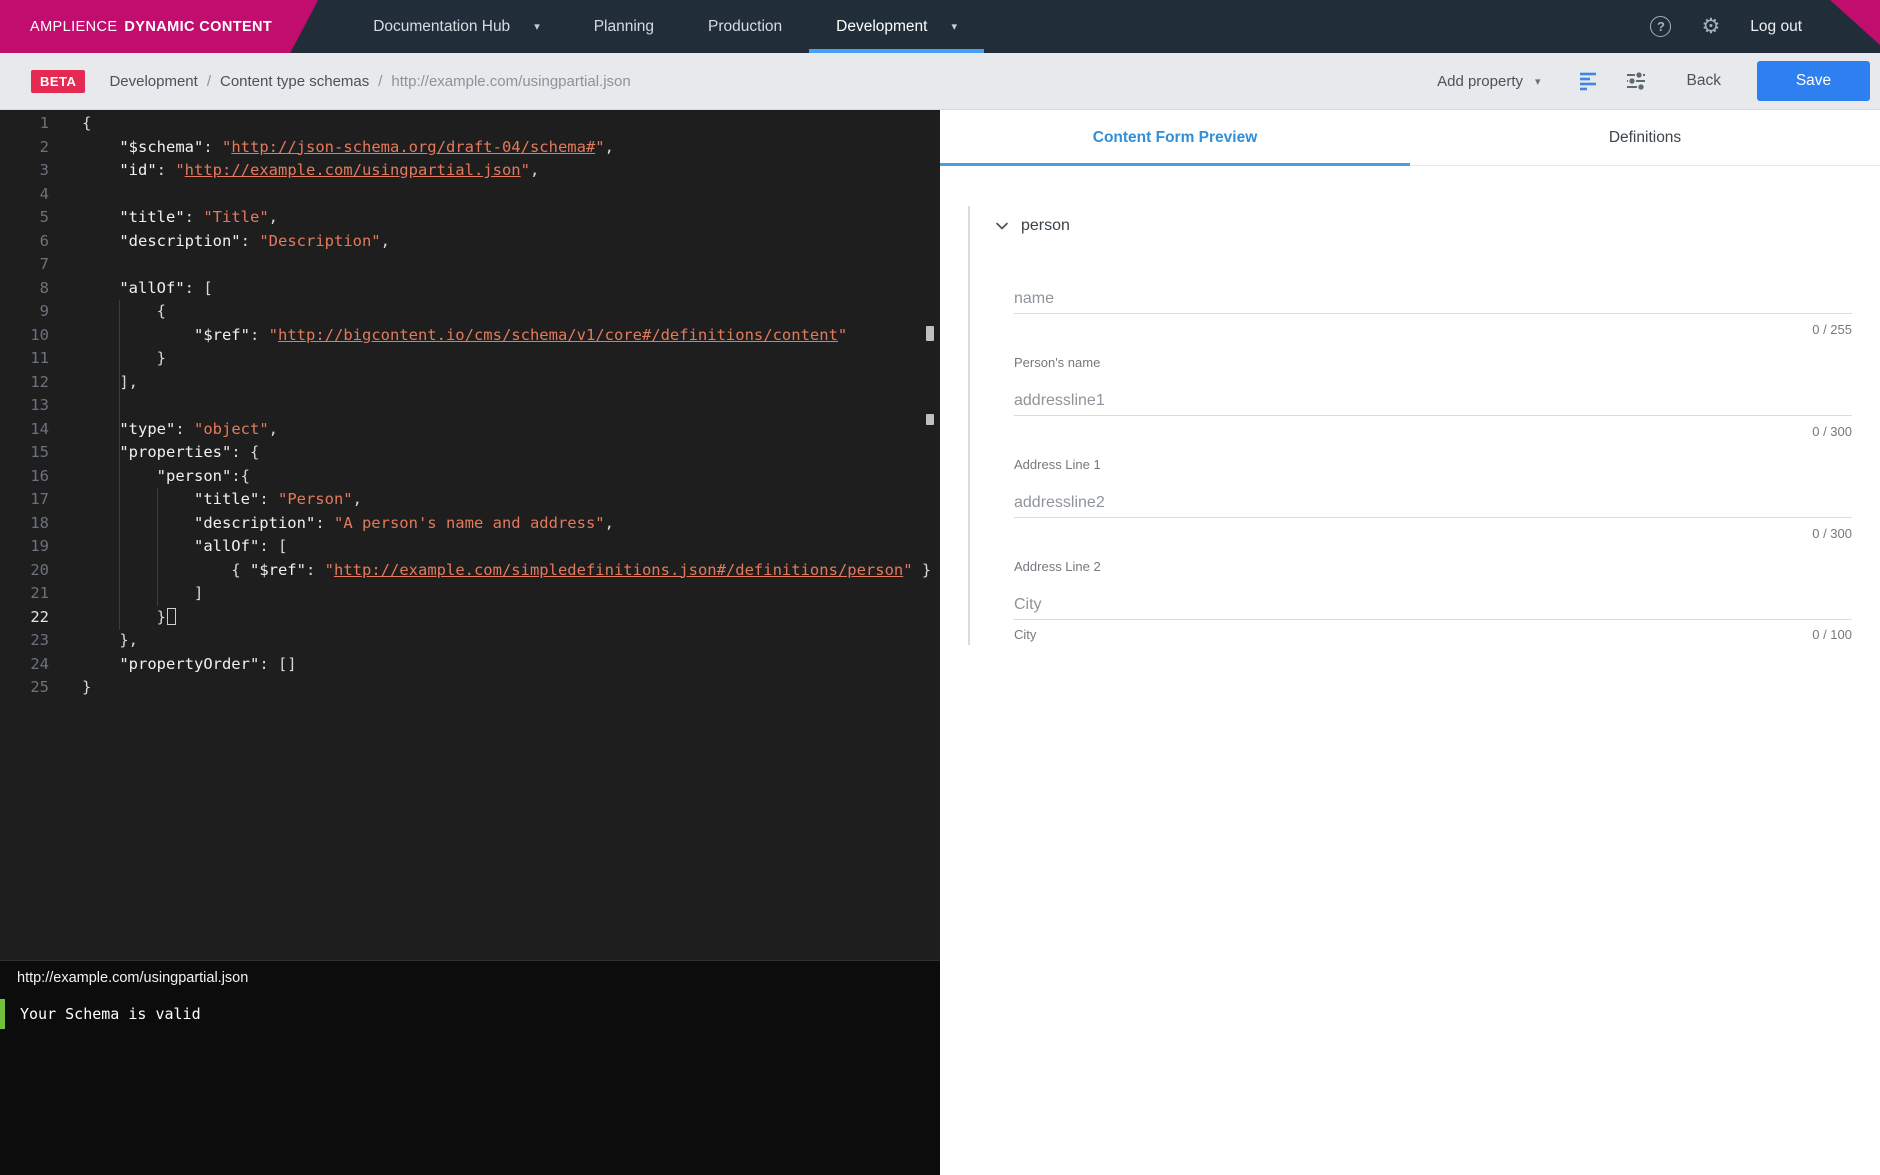 This screenshot has width=1880, height=1175. Describe the element at coordinates (1776, 27) in the screenshot. I see `logout-button: Log out` at that location.